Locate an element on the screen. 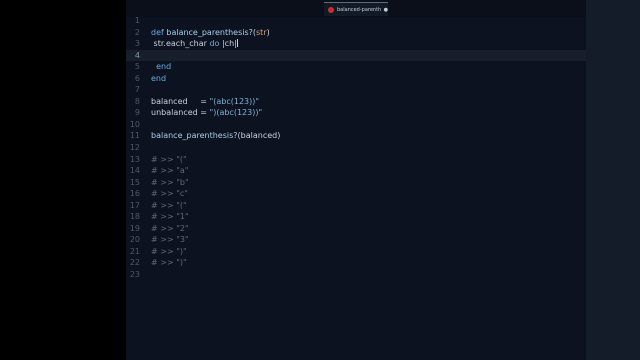  line-text: # >> "2" is located at coordinates (170, 229).